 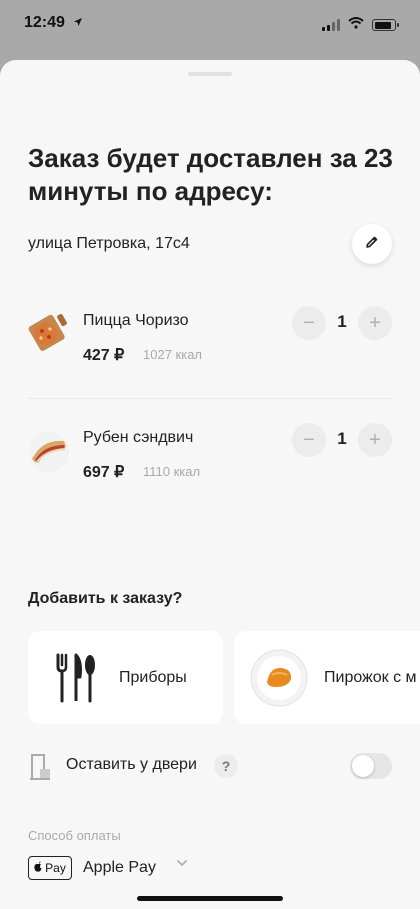 I want to click on leave-at-door-label: Оставить у двери, so click(x=131, y=764).